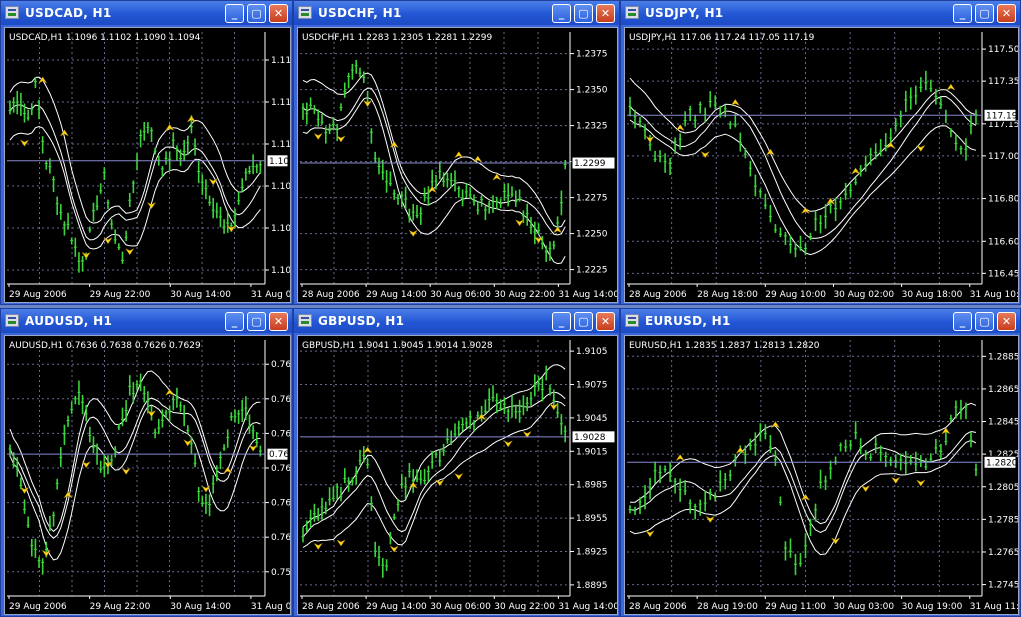 The image size is (1021, 617). What do you see at coordinates (200, 295) in the screenshot?
I see `x-tick-label: 30 Aug 14:00` at bounding box center [200, 295].